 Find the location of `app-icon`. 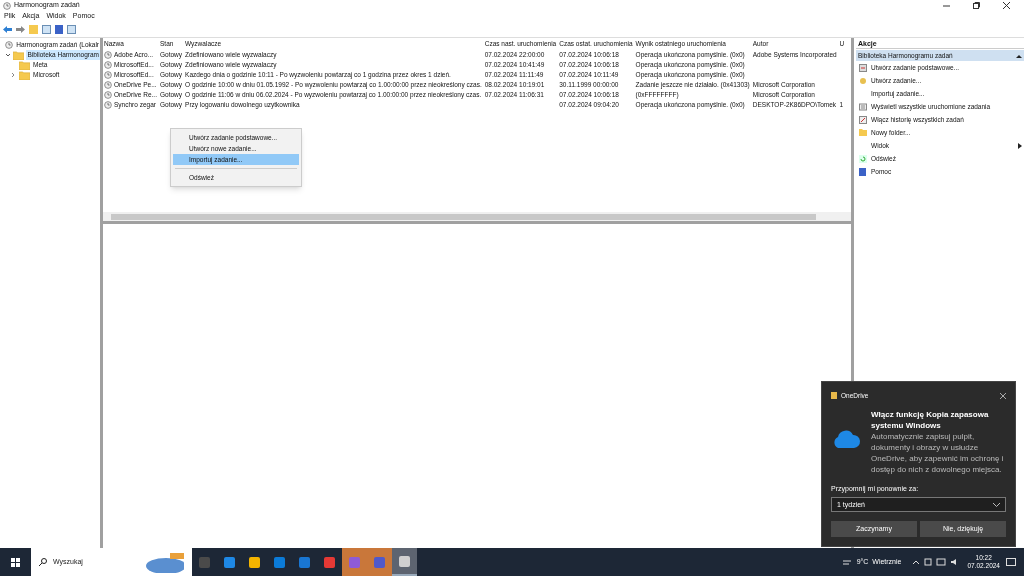

app-icon is located at coordinates (834, 396).